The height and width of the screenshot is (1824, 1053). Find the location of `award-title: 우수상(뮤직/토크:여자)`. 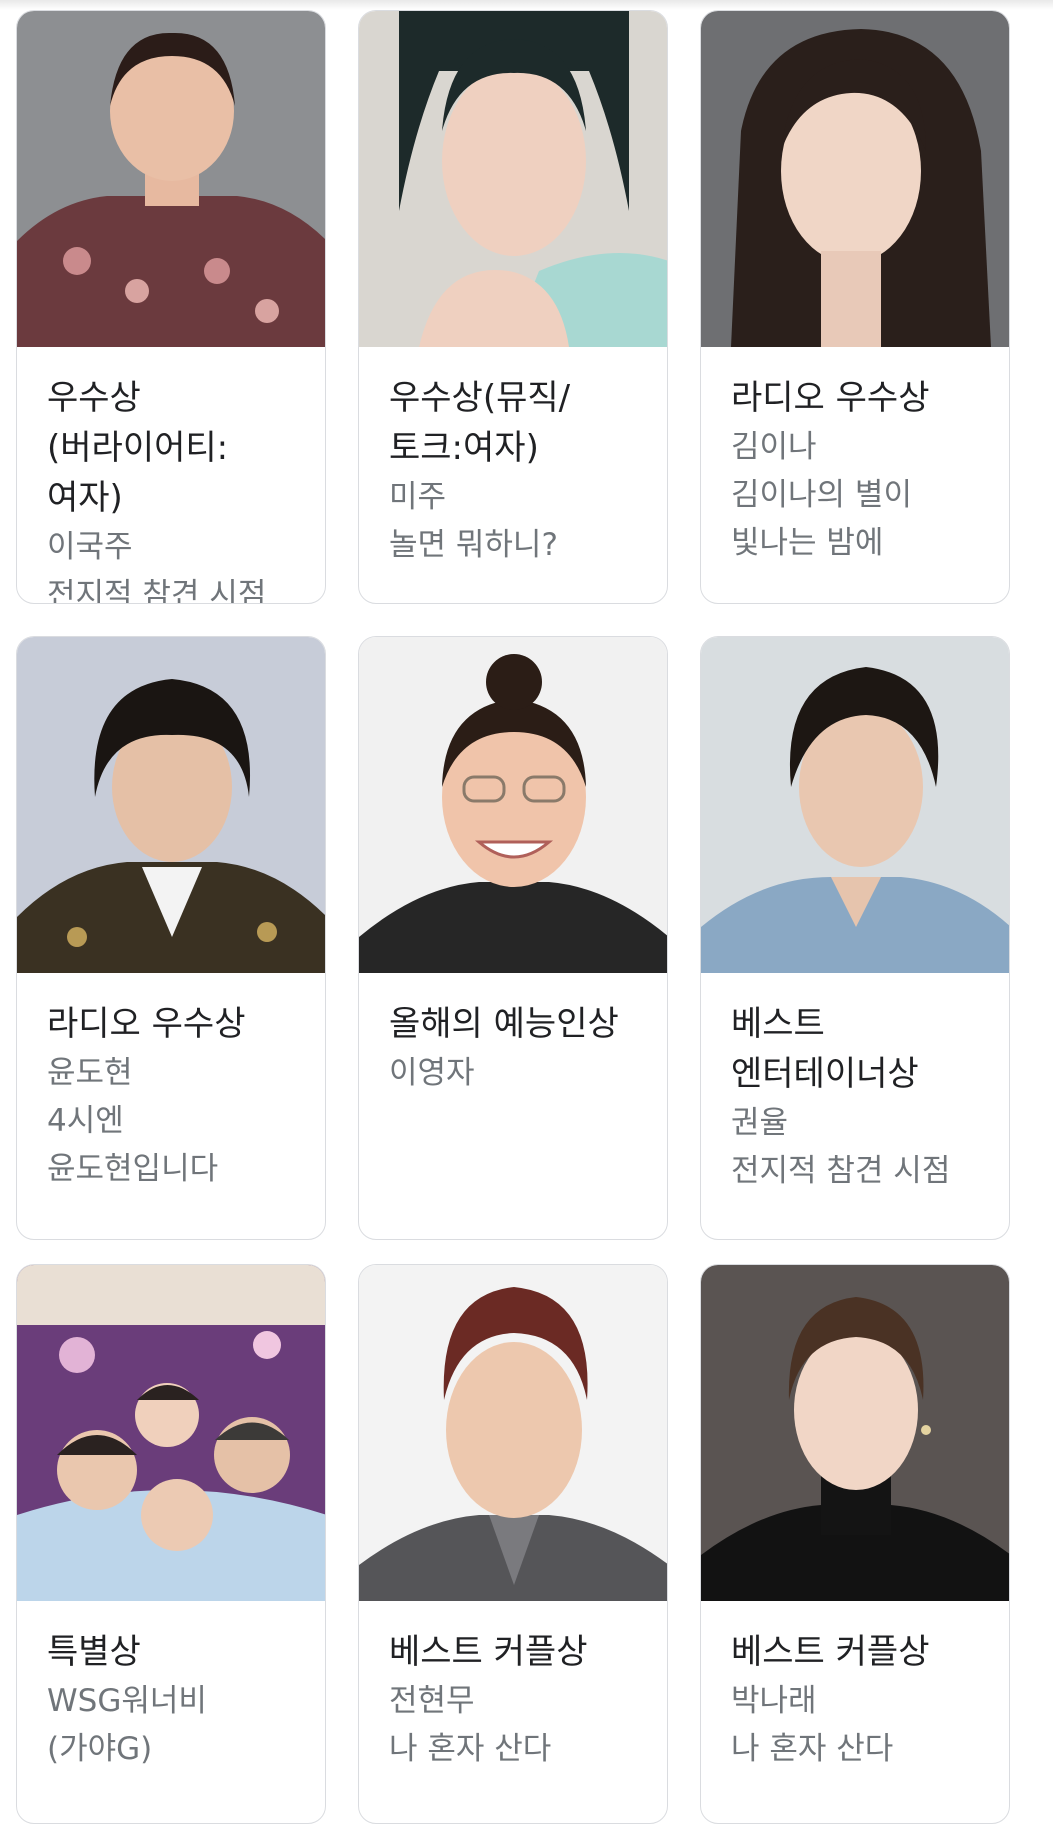

award-title: 우수상(뮤직/토크:여자) is located at coordinates (480, 423).